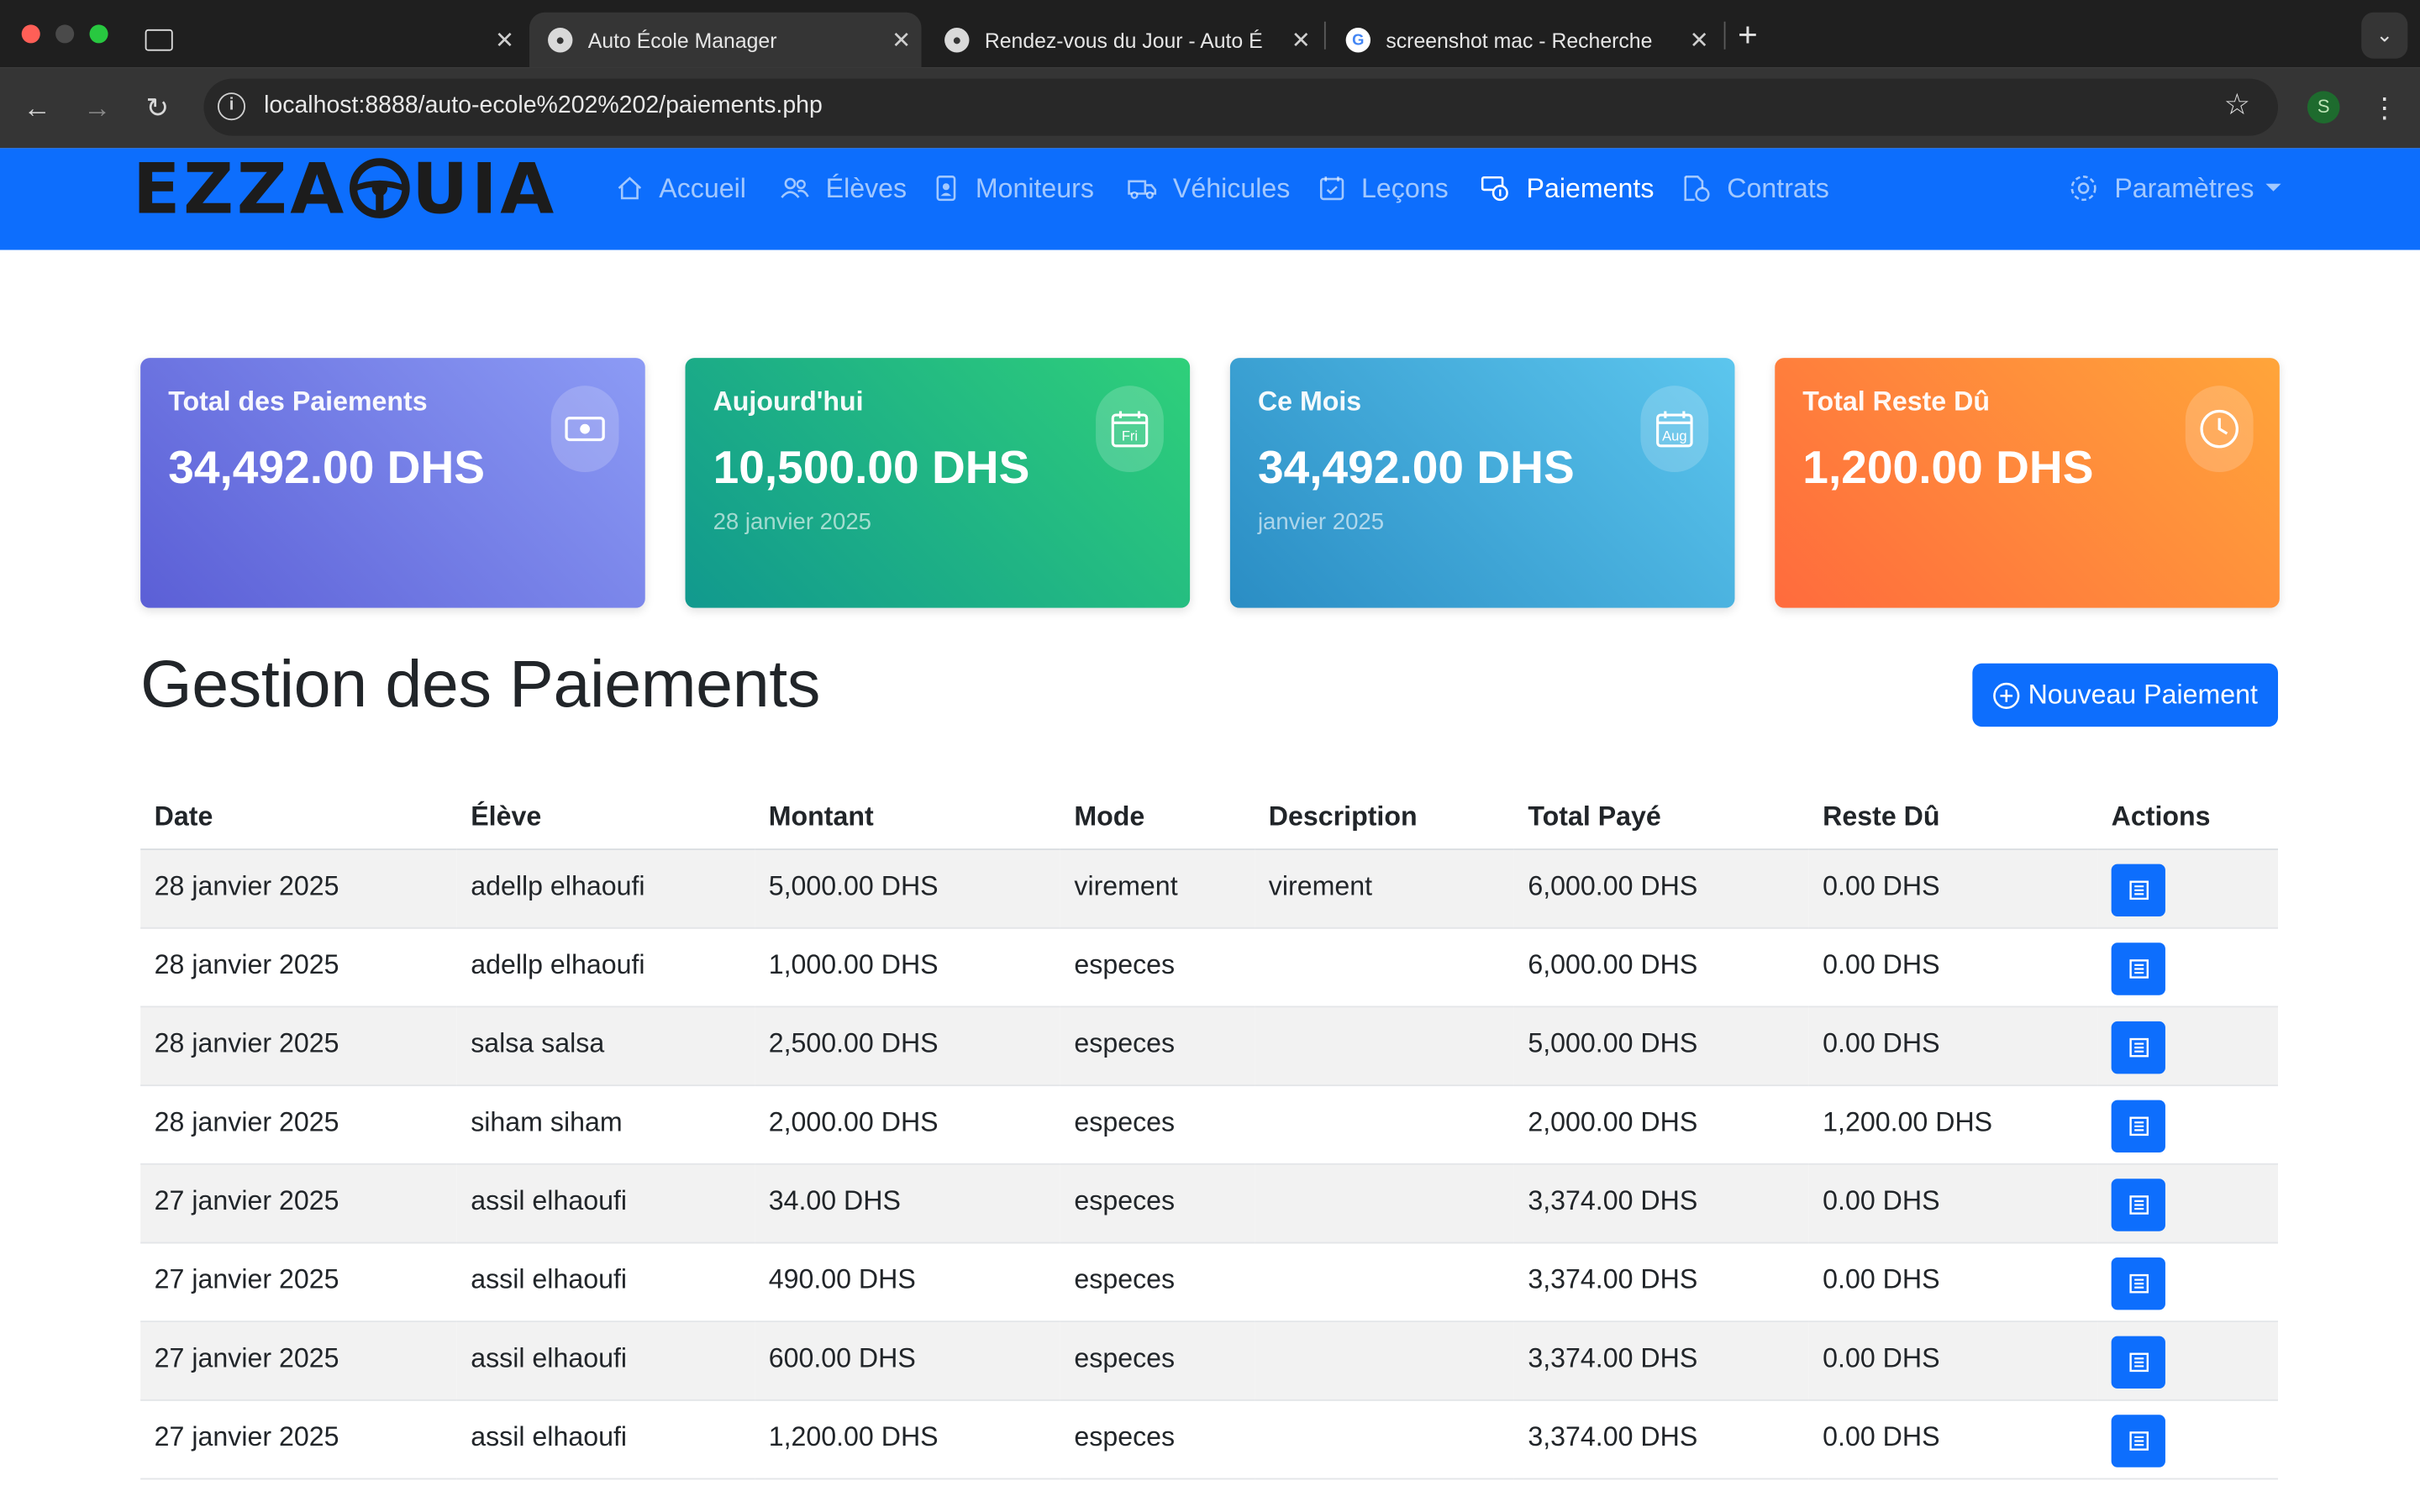 The height and width of the screenshot is (1512, 2420). I want to click on stat-card-reste-du: Total Reste Dû 1,200.00 DHS, so click(2028, 483).